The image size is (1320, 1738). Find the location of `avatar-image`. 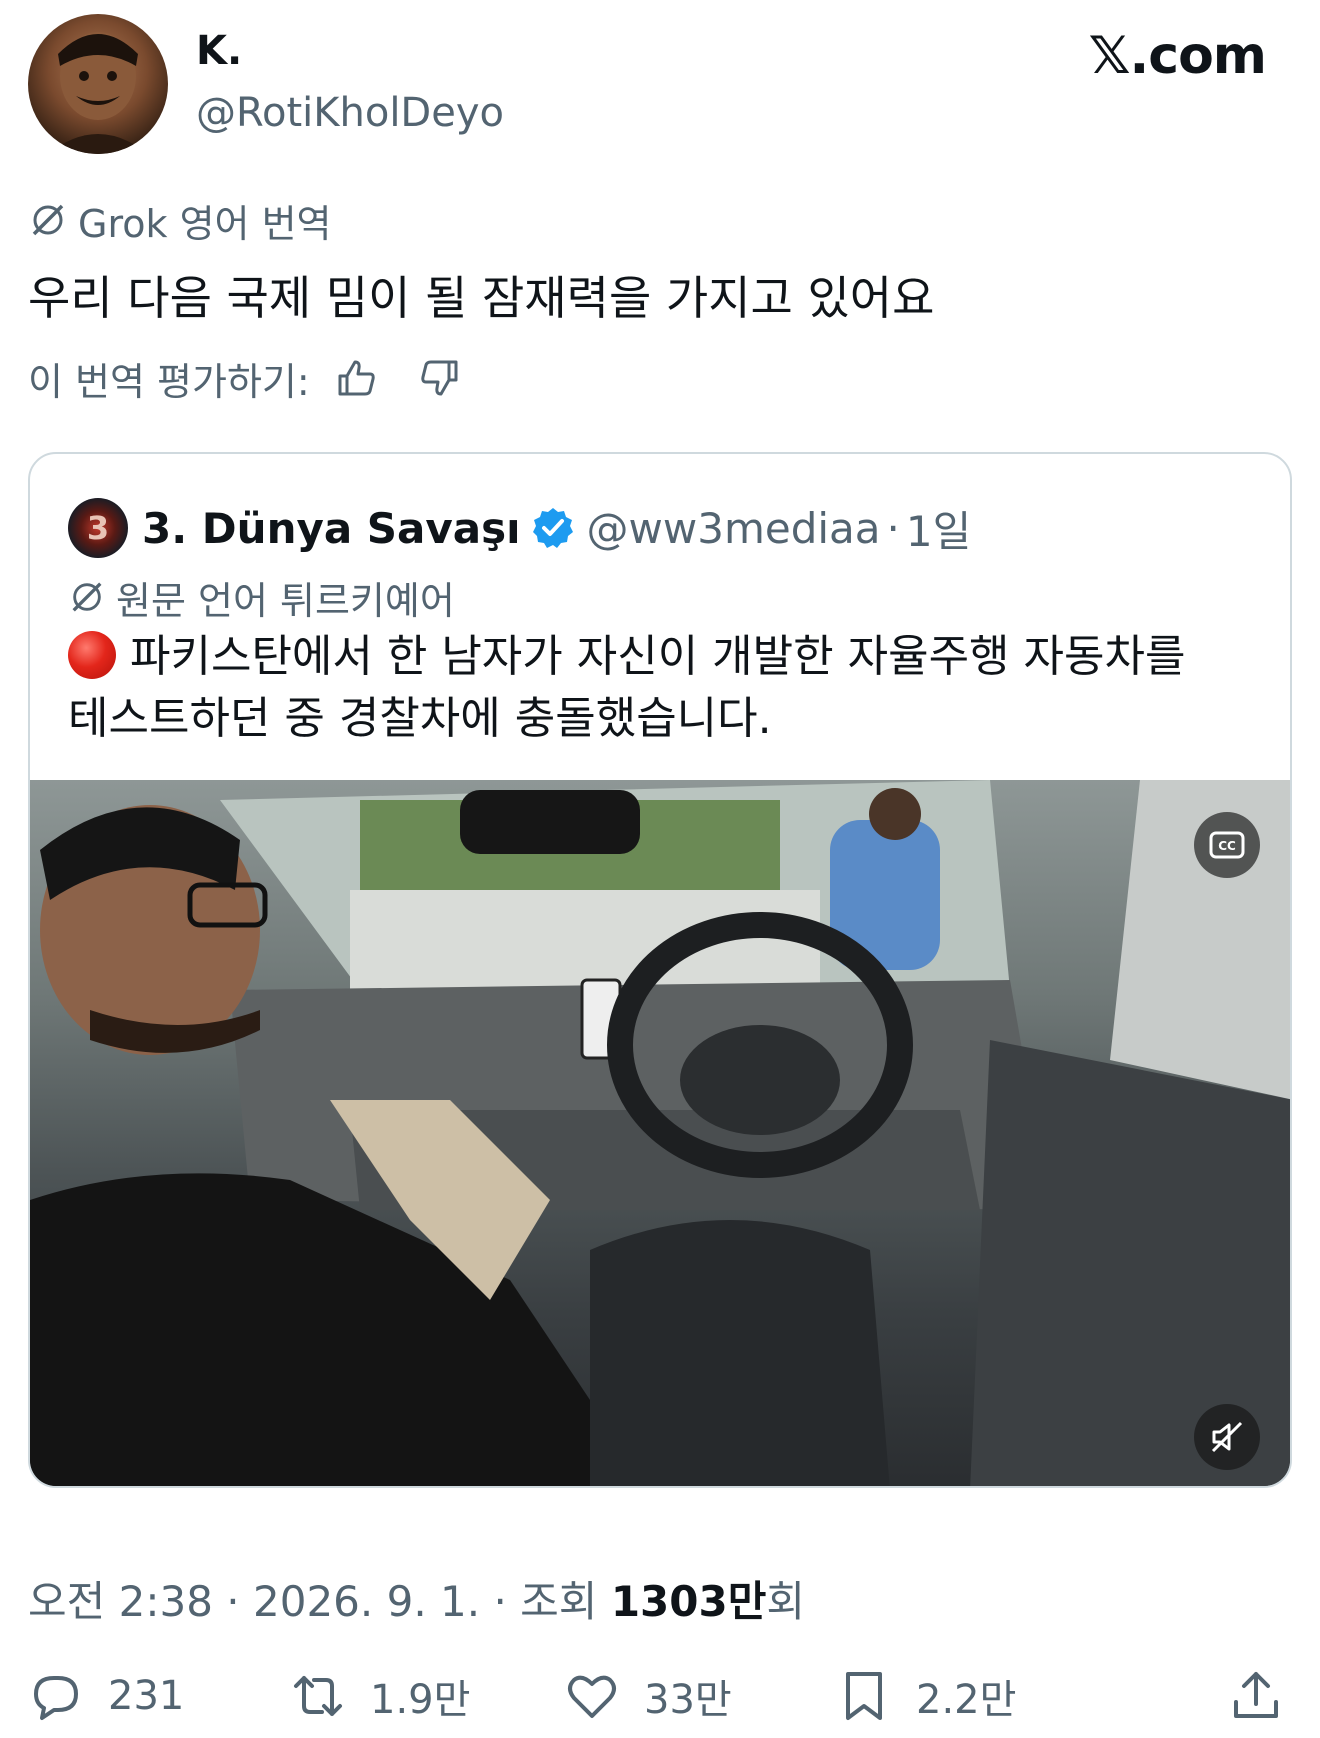

avatar-image is located at coordinates (98, 93).